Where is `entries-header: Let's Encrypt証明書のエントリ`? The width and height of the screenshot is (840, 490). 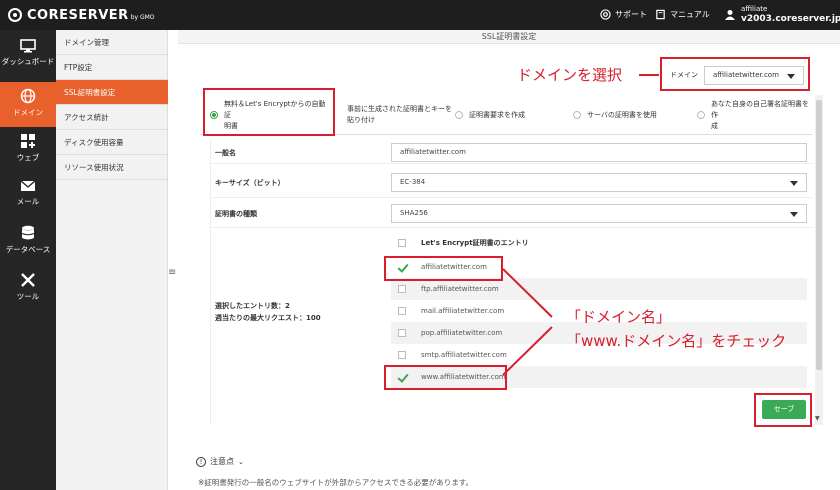
entries-header: Let's Encrypt証明書のエントリ is located at coordinates (475, 243).